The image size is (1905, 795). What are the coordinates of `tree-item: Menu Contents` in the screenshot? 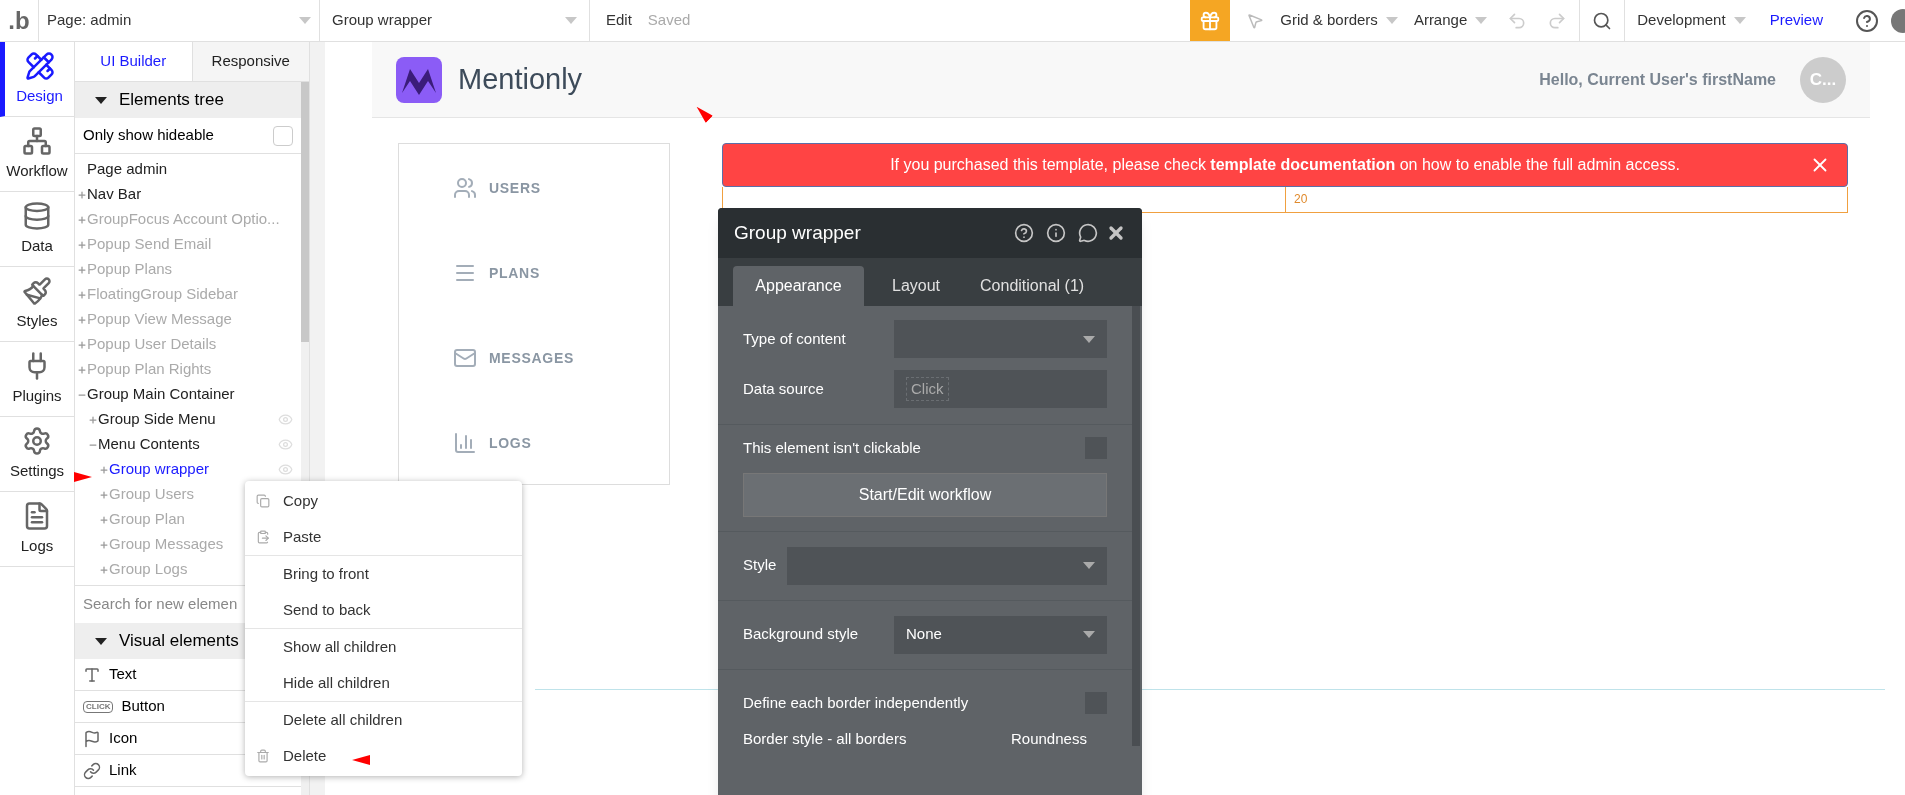 It's located at (149, 444).